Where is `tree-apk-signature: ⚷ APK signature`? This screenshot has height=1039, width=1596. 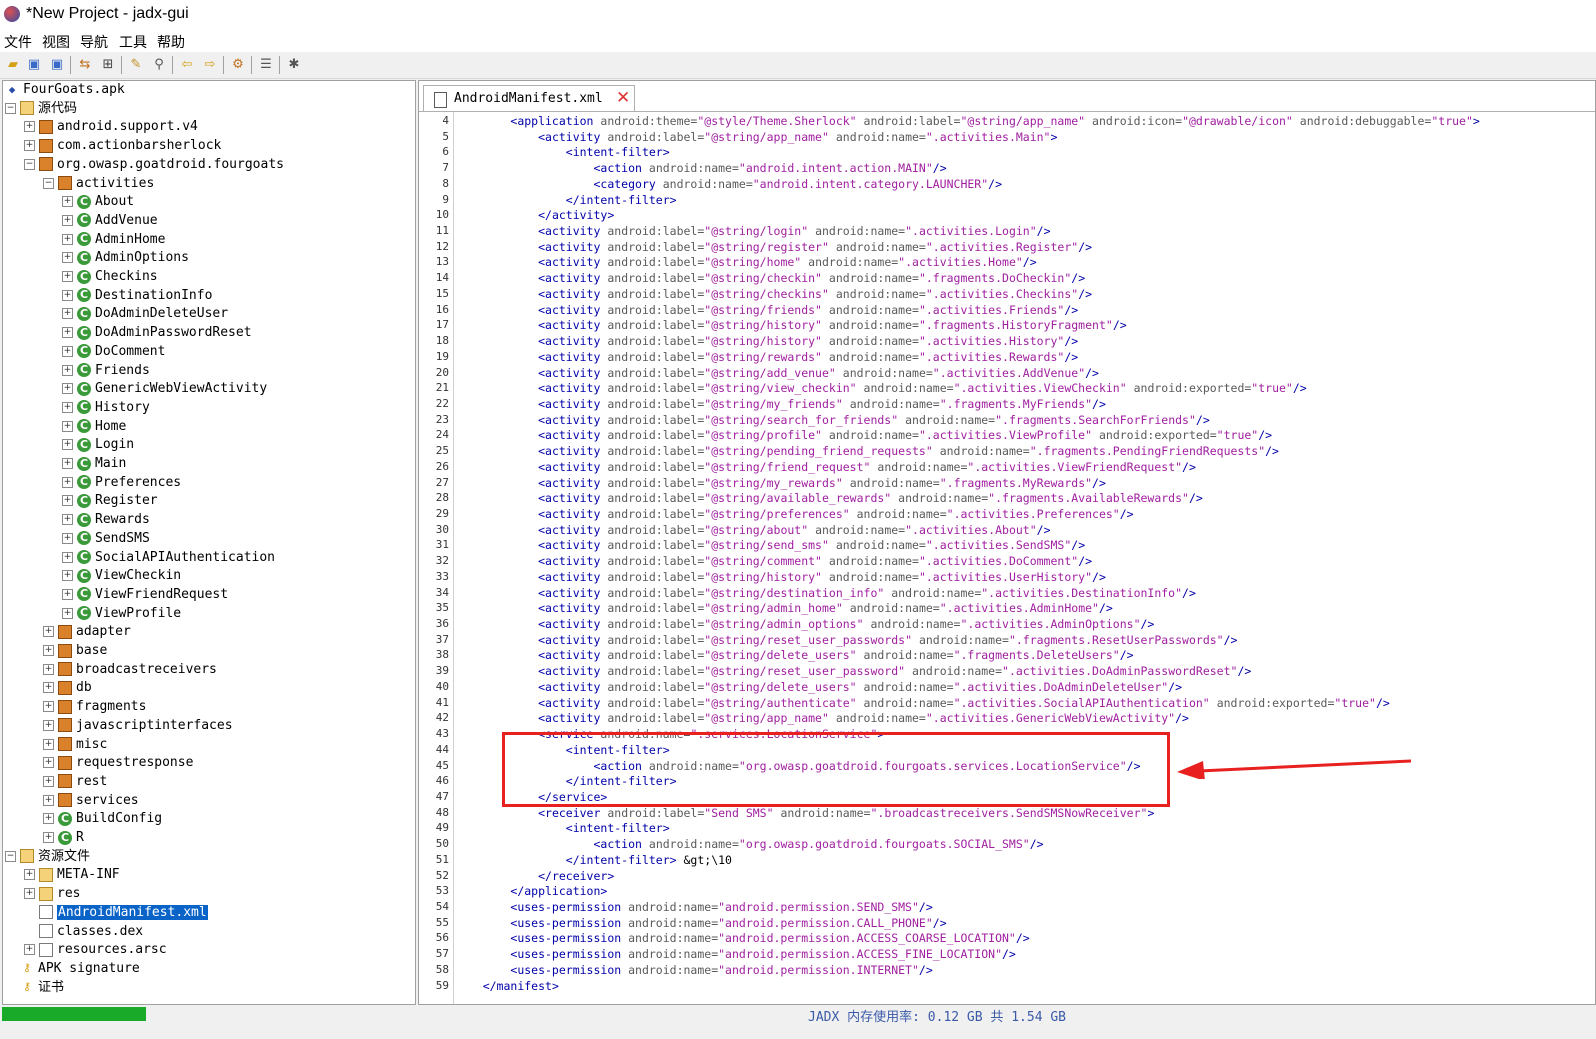
tree-apk-signature: ⚷ APK signature is located at coordinates (72, 969).